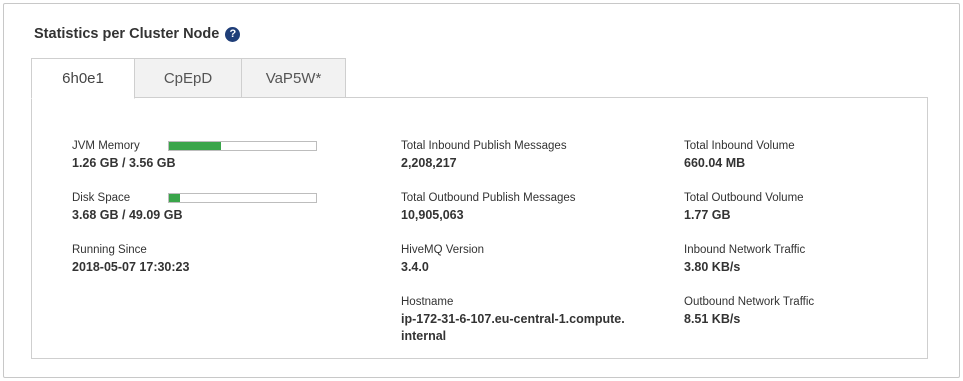  Describe the element at coordinates (242, 146) in the screenshot. I see `jvm-memory-bar` at that location.